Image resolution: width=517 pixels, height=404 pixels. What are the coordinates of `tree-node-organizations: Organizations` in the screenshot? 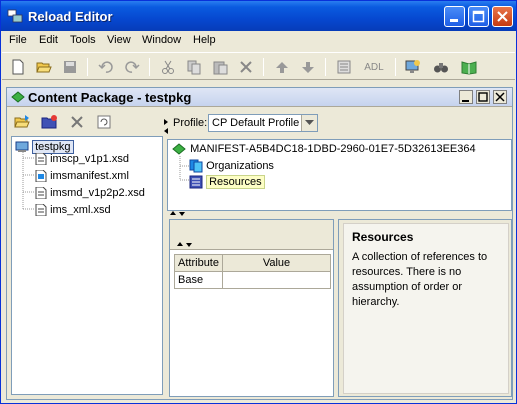 It's located at (231, 166).